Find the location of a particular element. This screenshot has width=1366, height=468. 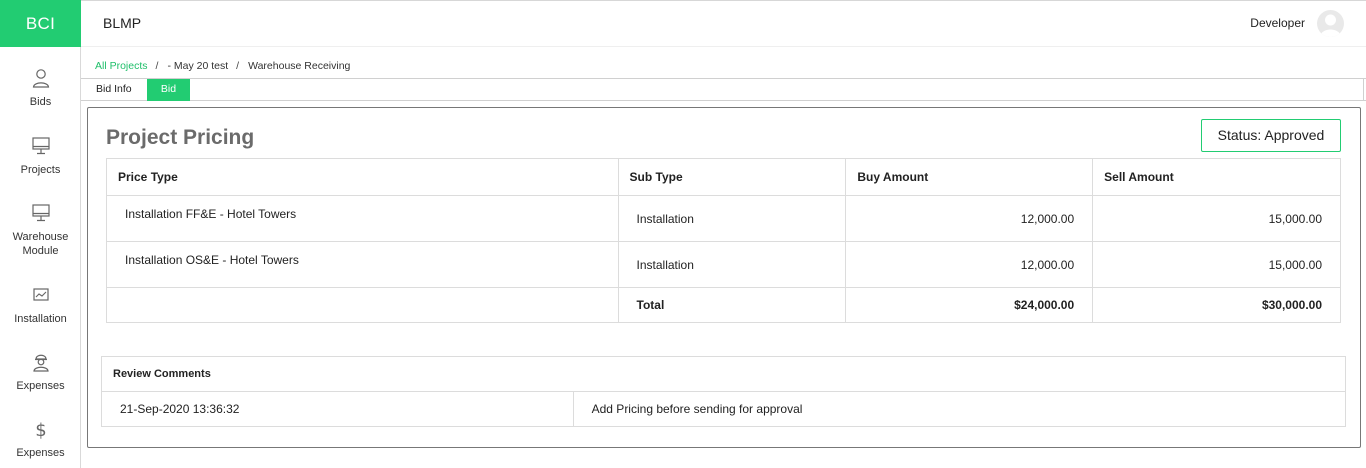

total-sell-amount: $30,000.00 is located at coordinates (1216, 305).